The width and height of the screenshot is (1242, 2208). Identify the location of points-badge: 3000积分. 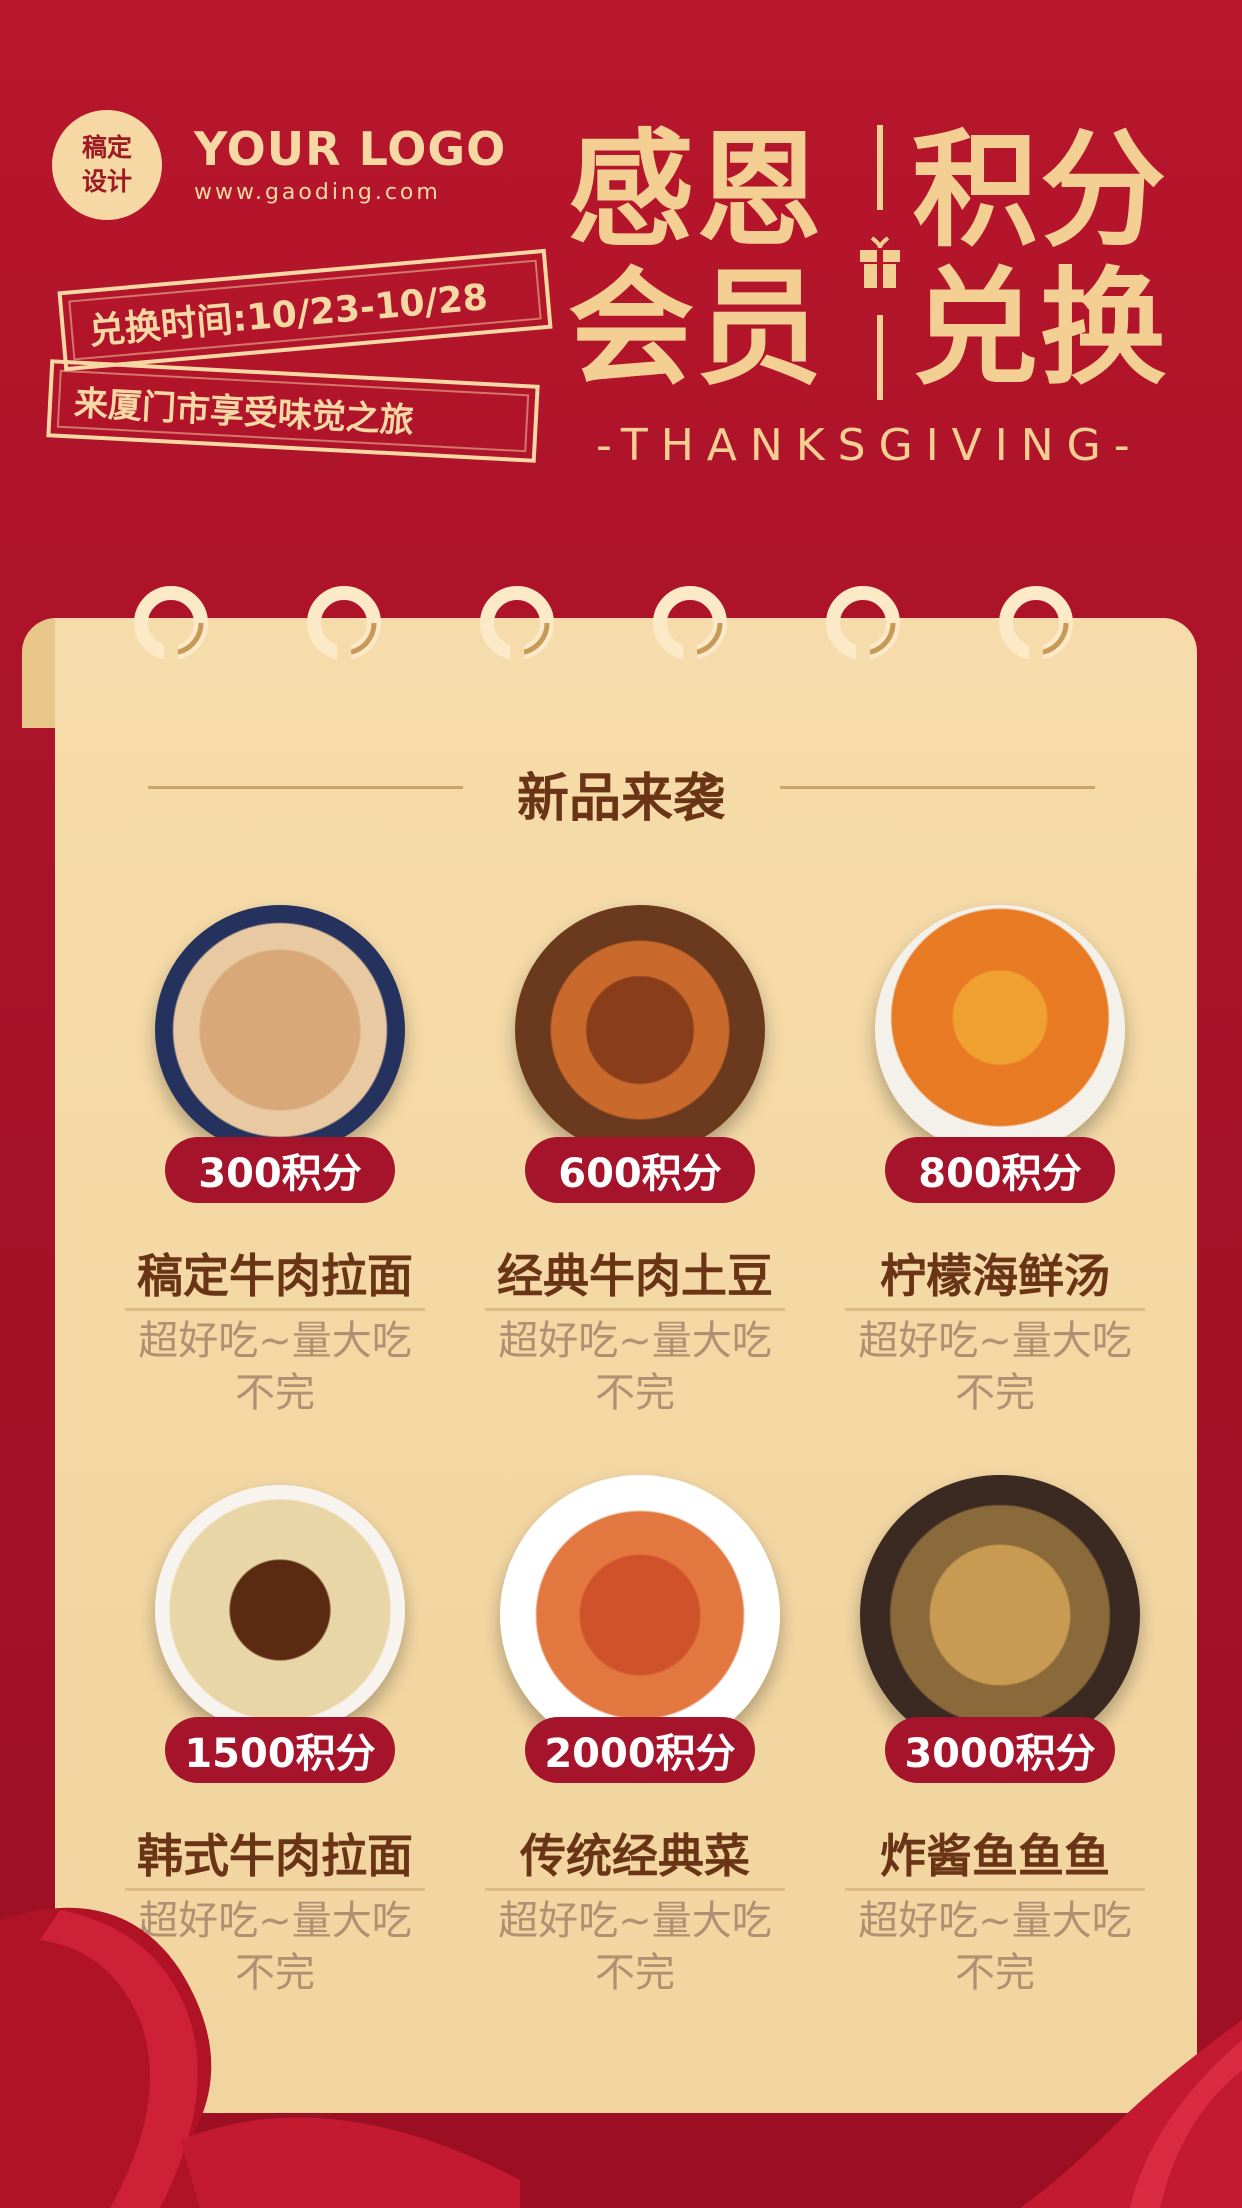
(1000, 1750).